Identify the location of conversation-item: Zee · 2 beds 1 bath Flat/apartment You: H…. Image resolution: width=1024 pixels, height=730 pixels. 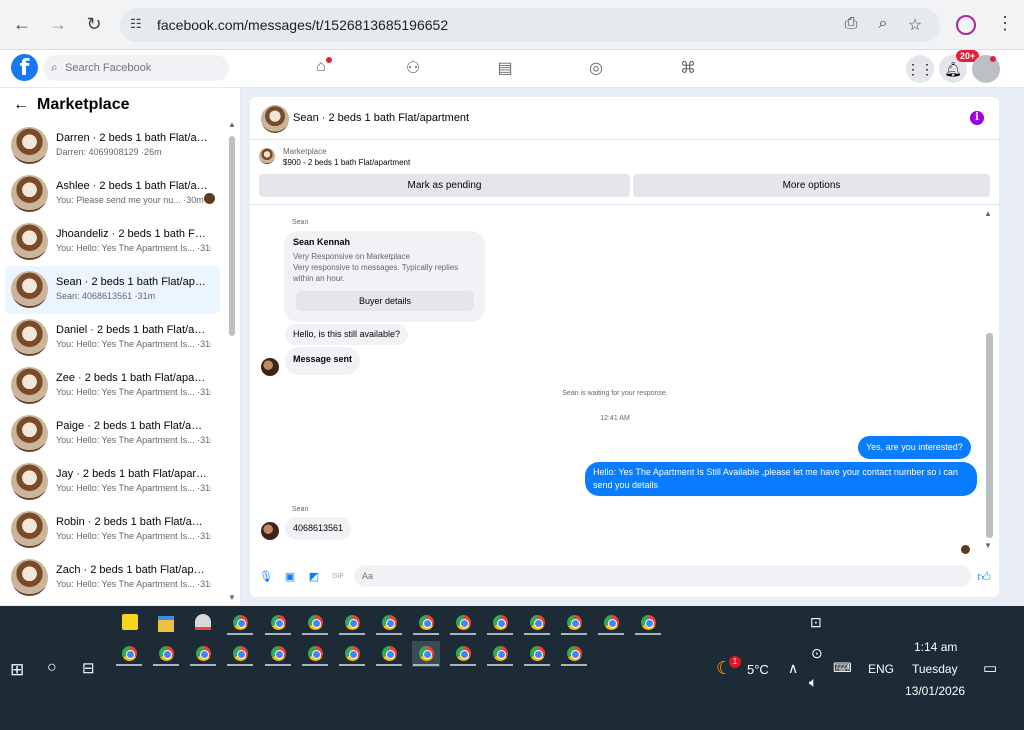
(112, 386).